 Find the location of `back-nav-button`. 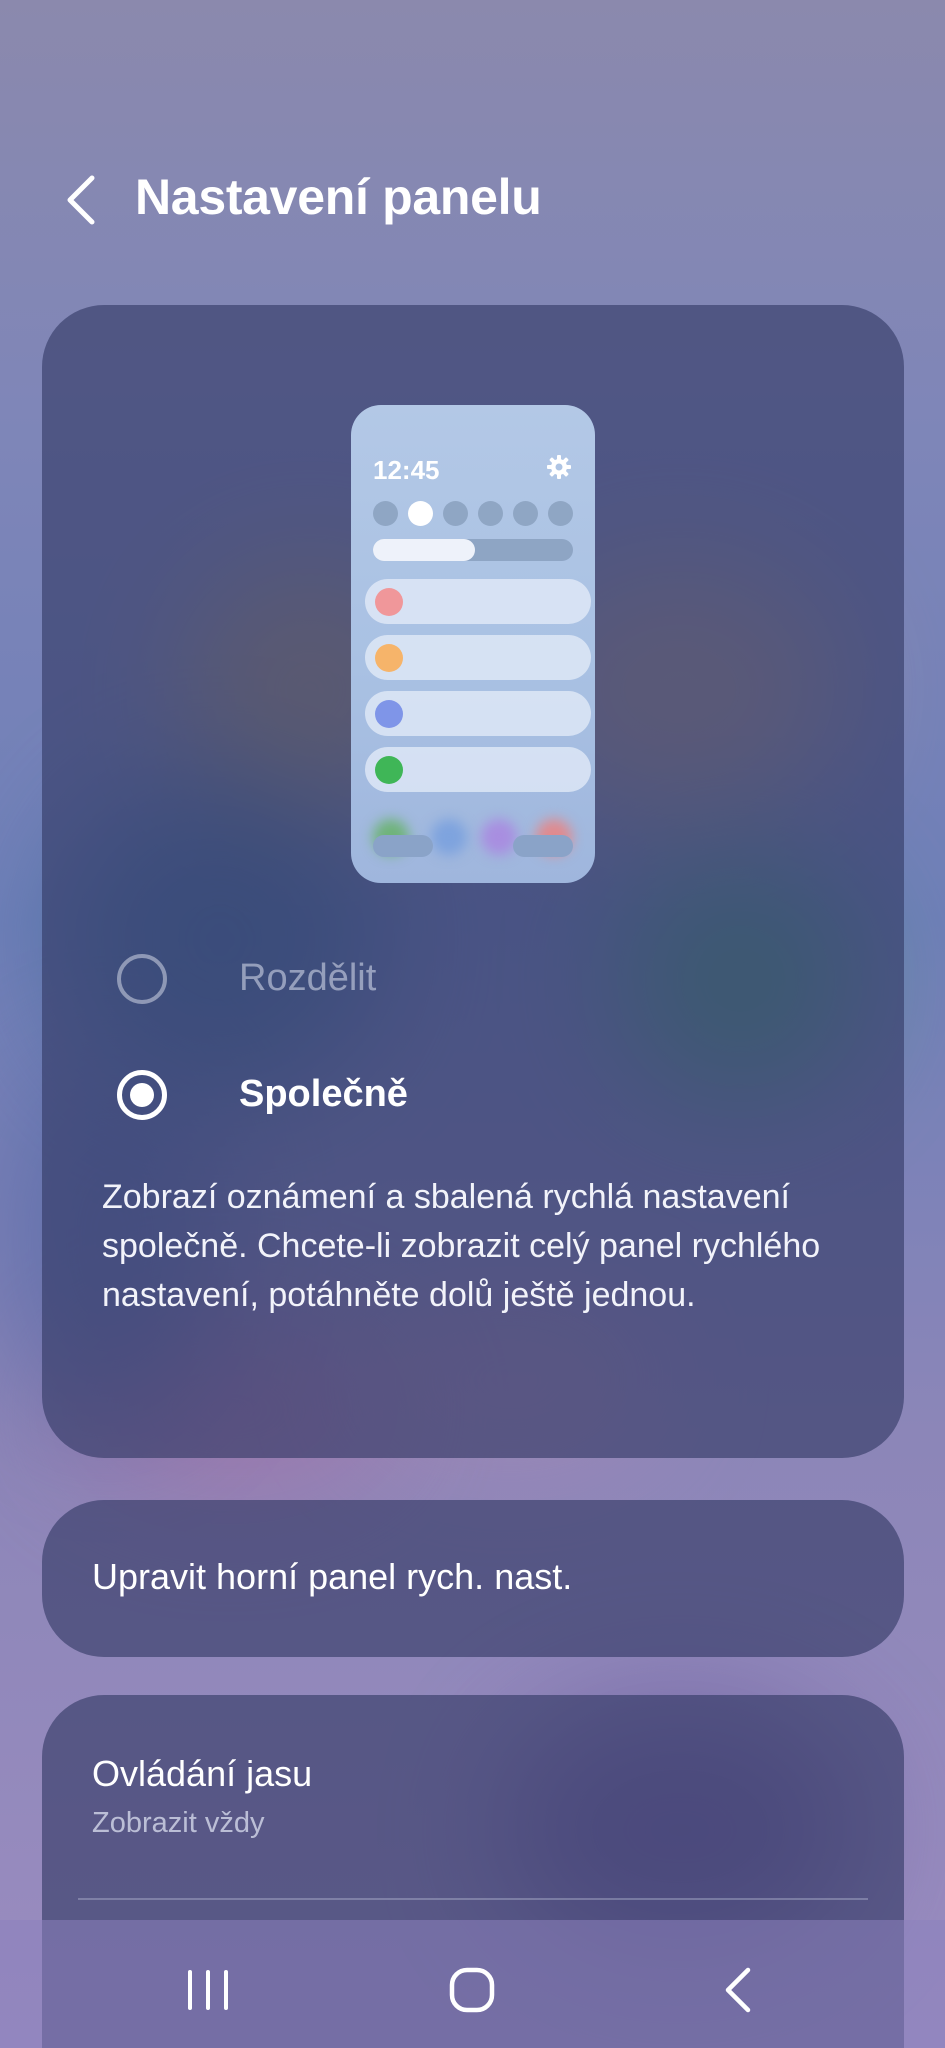

back-nav-button is located at coordinates (740, 1990).